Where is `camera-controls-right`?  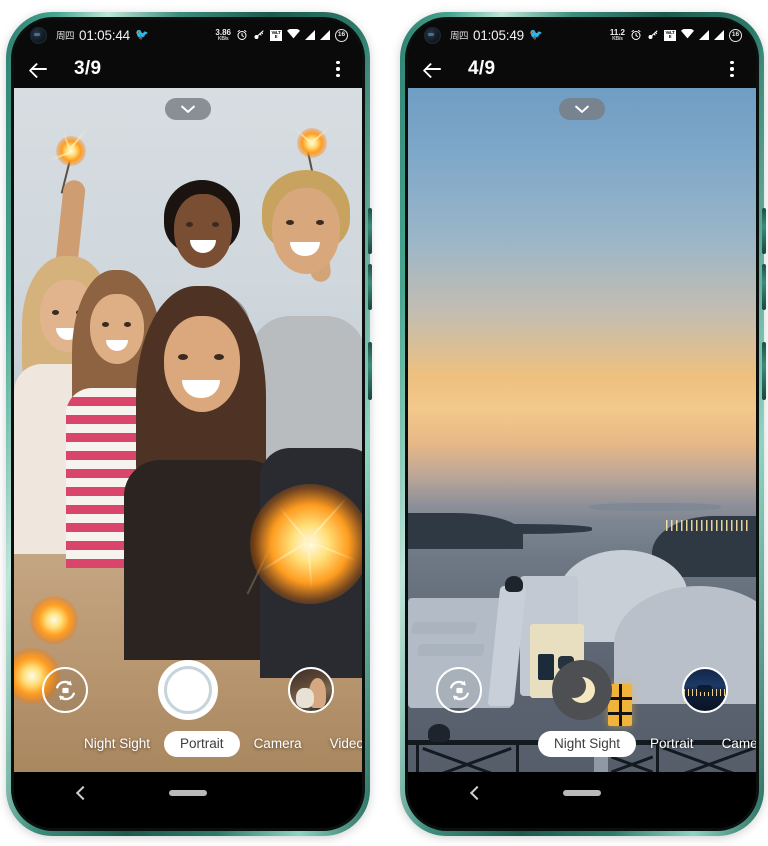 camera-controls-right is located at coordinates (582, 690).